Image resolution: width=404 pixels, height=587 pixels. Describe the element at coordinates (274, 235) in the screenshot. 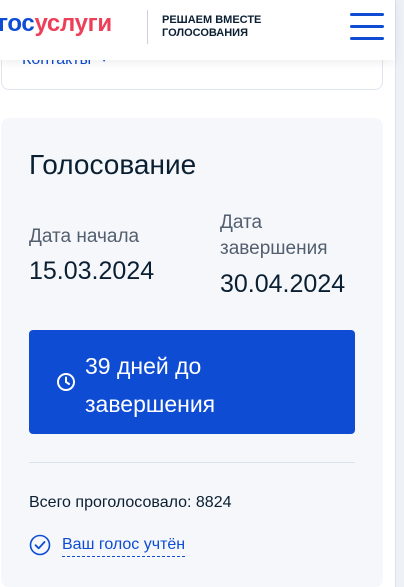

I see `end-date-label: Дата завершения` at that location.